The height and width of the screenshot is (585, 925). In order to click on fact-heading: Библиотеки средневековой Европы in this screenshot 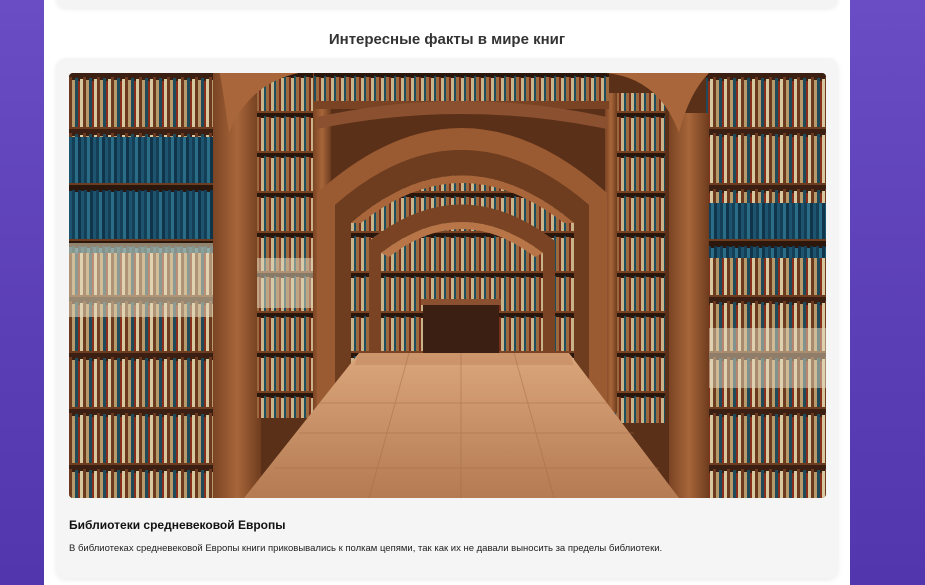, I will do `click(177, 525)`.